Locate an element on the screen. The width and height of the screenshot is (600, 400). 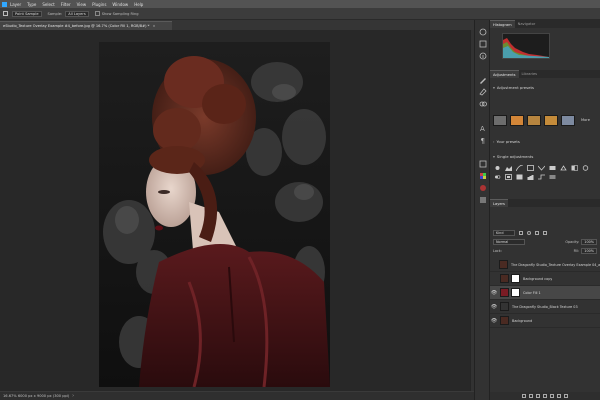
swatches-icon is located at coordinates (483, 176).